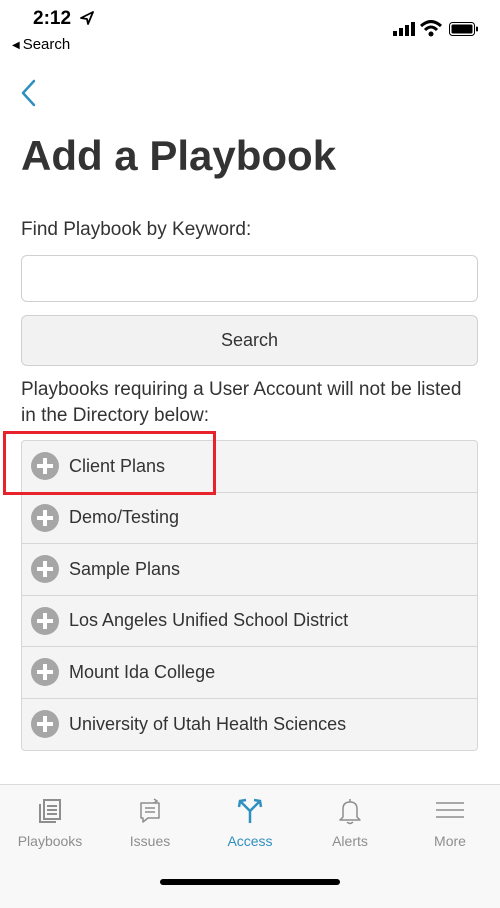 This screenshot has width=500, height=908. What do you see at coordinates (208, 723) in the screenshot?
I see `directory-item-label: University of Utah Health Sciences` at bounding box center [208, 723].